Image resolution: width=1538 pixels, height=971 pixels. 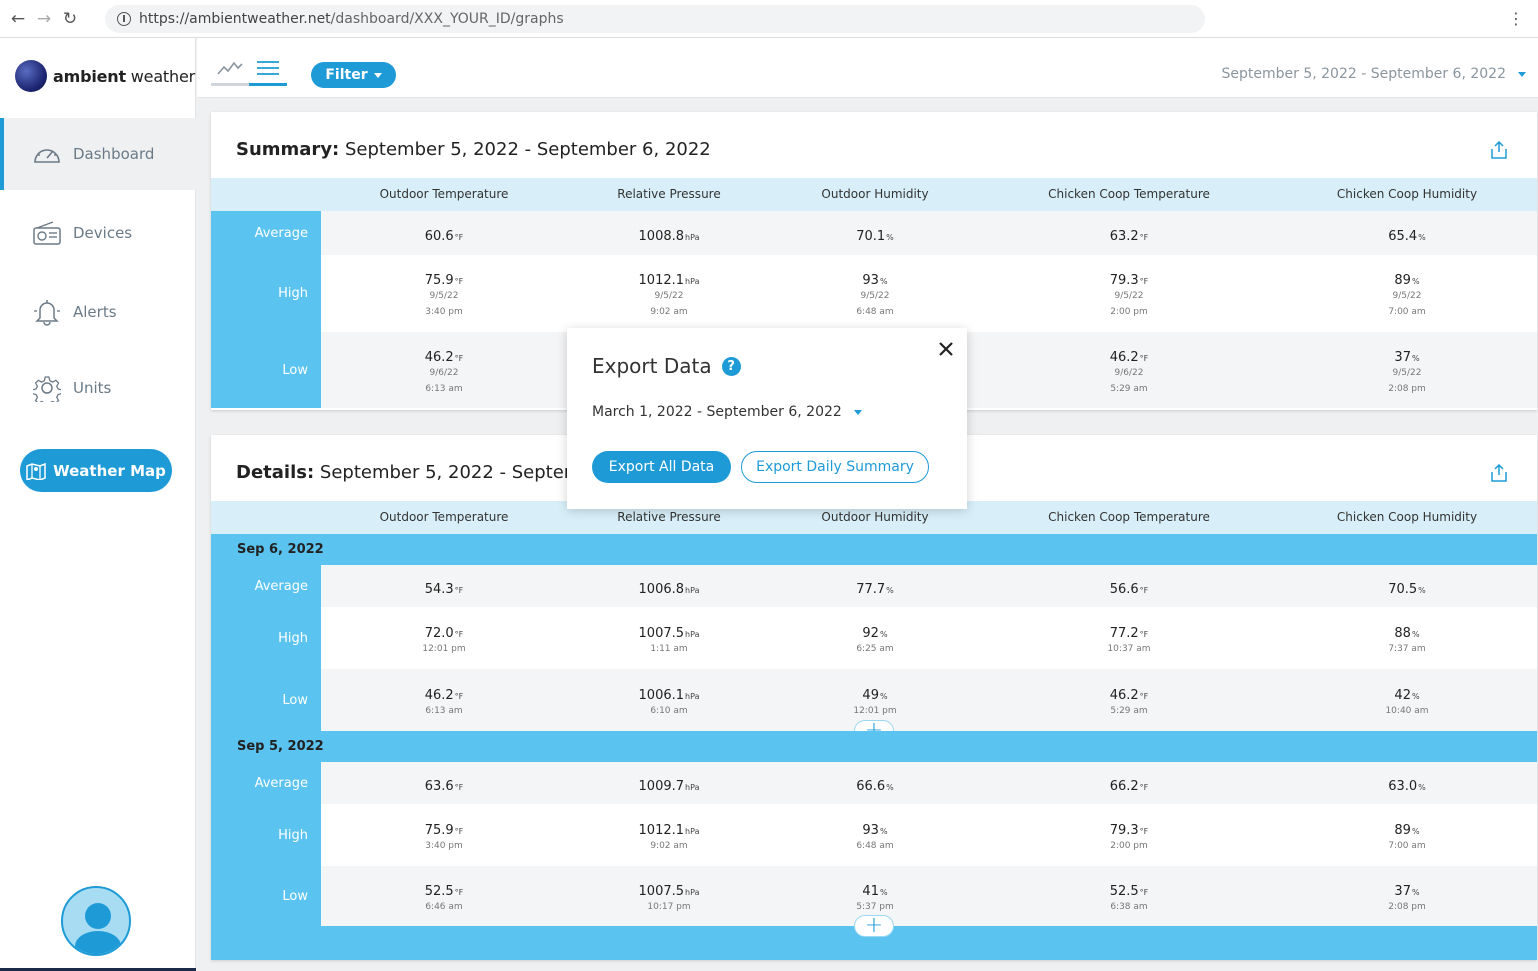 What do you see at coordinates (875, 587) in the screenshot?
I see `value-cell: 77.7%` at bounding box center [875, 587].